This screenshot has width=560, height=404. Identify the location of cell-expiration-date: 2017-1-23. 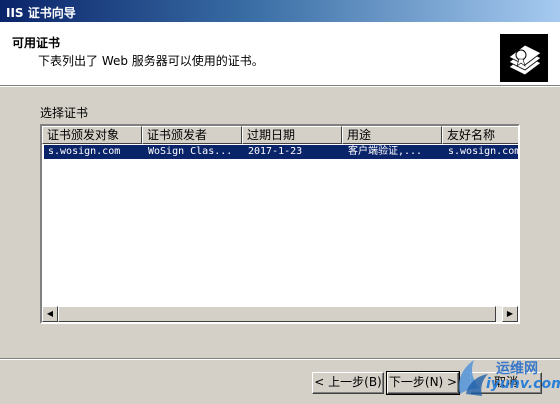
(275, 151).